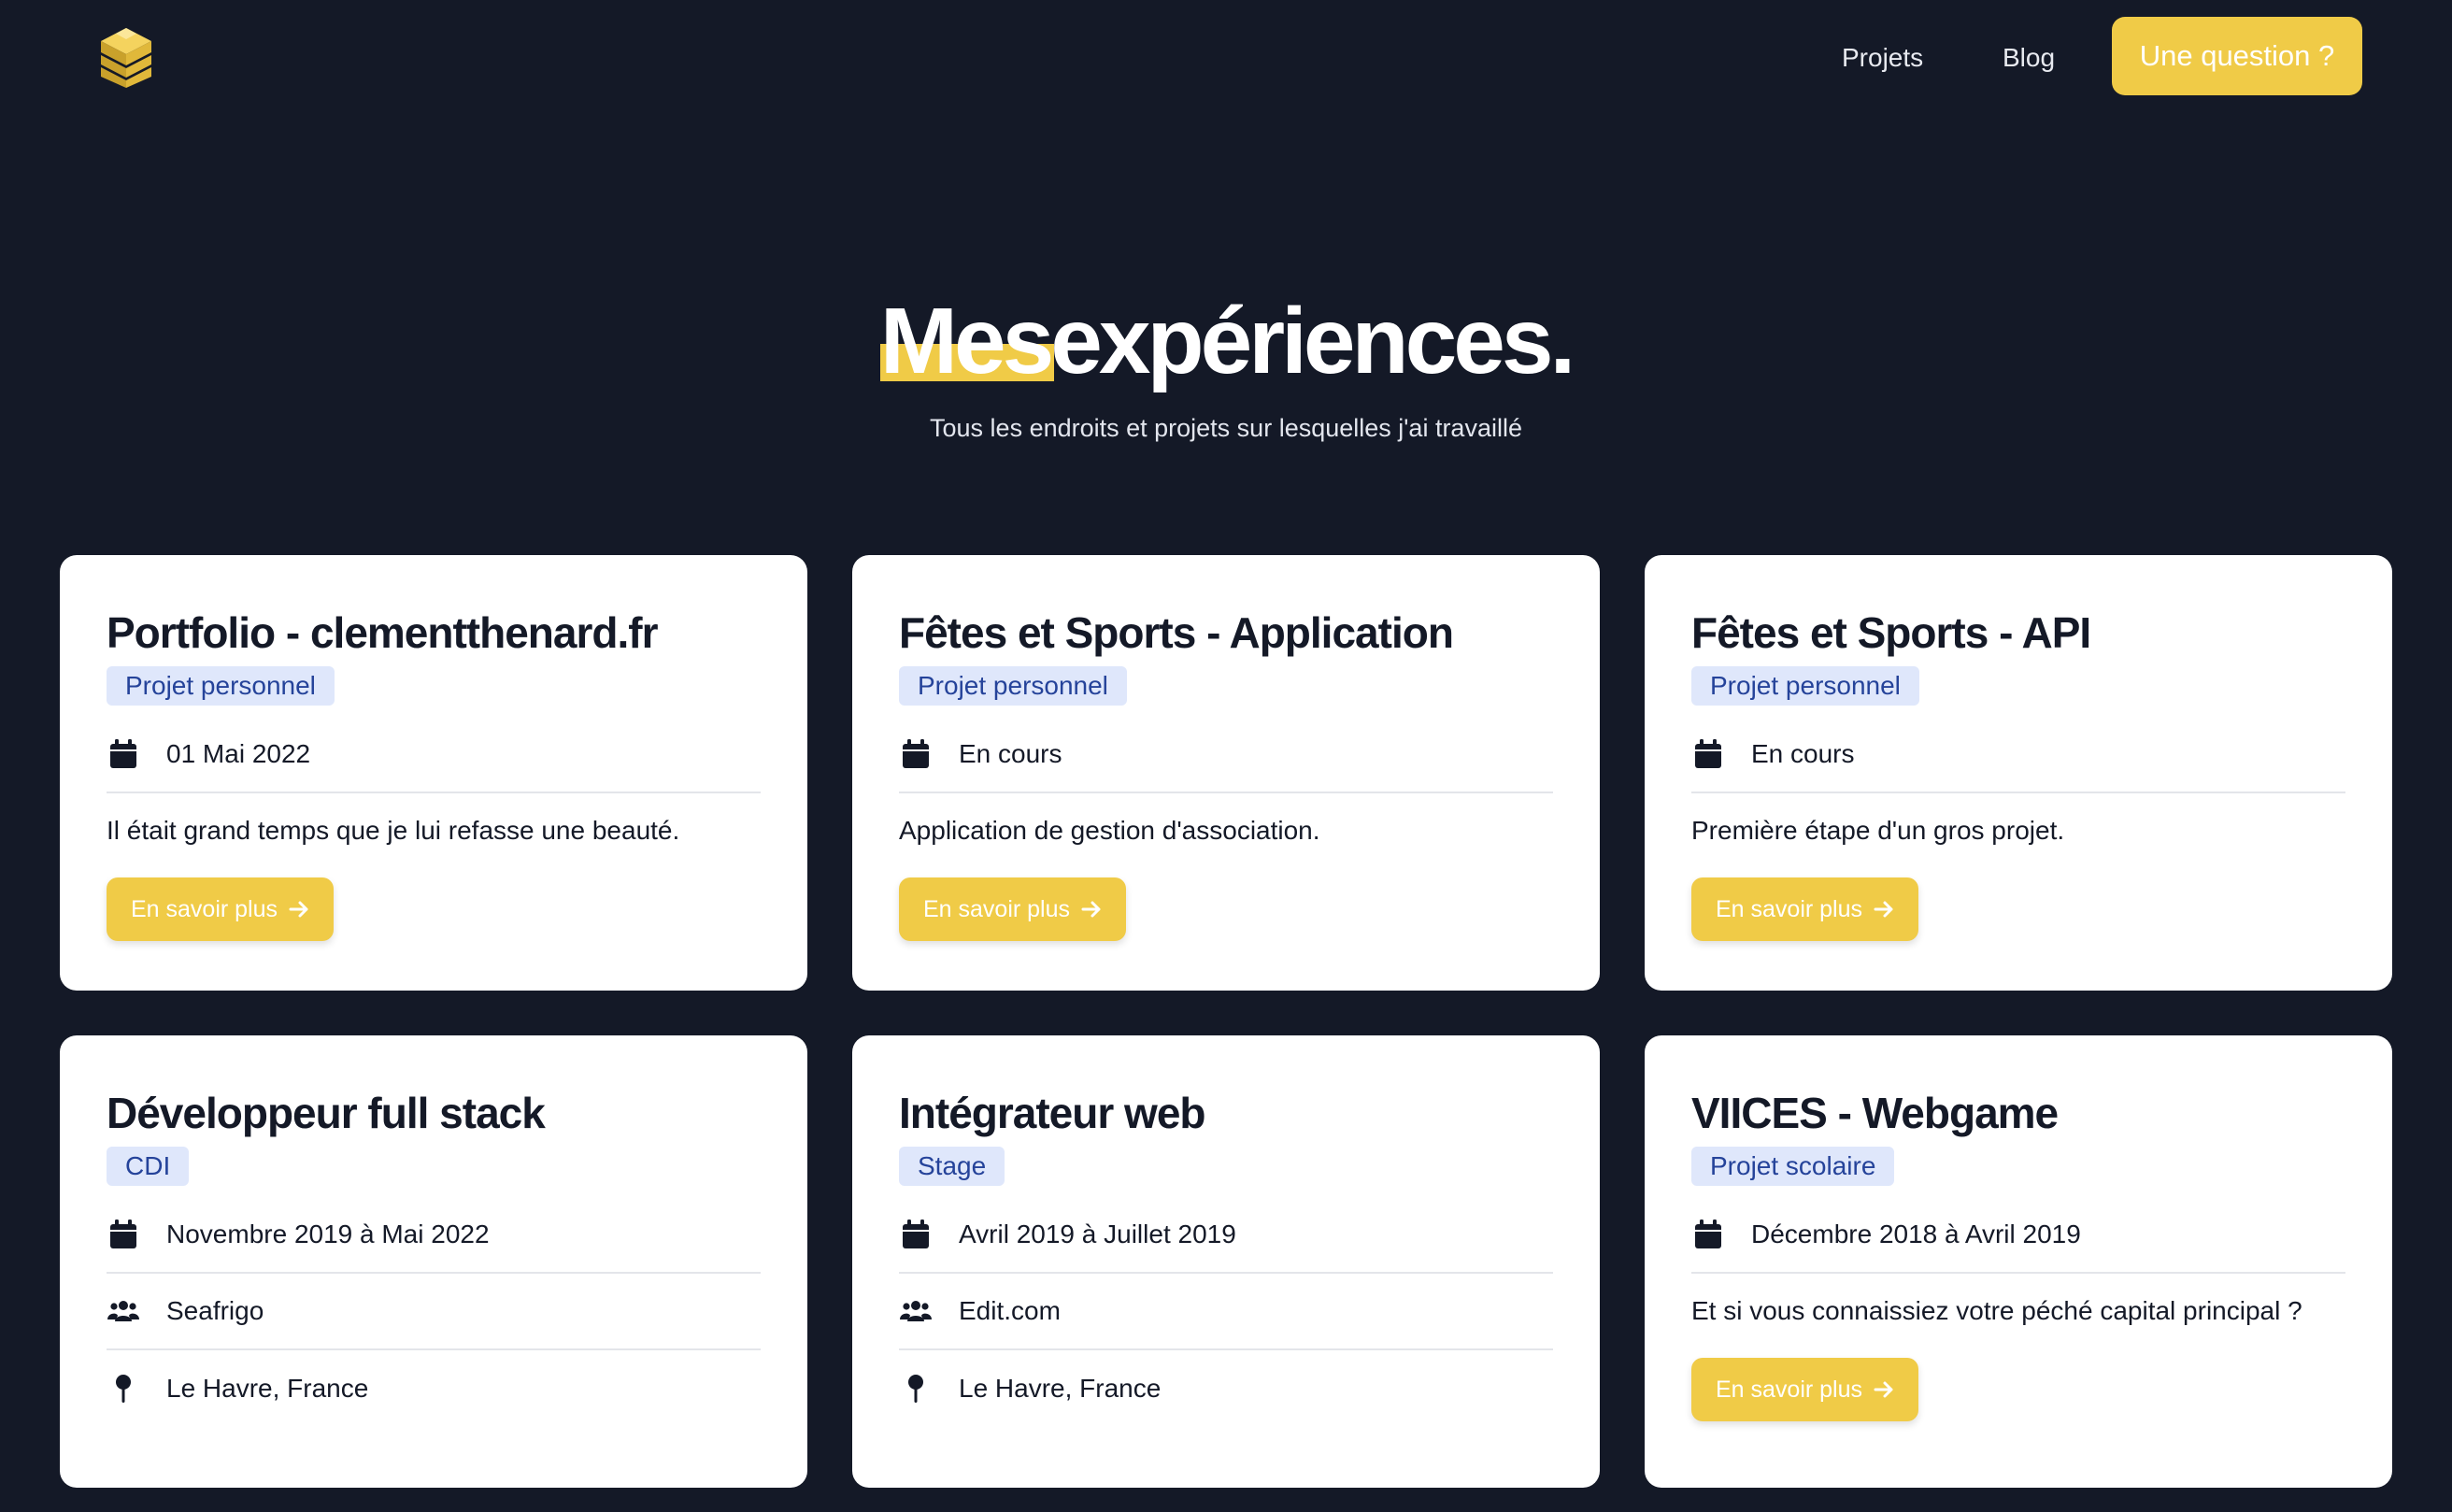  What do you see at coordinates (434, 755) in the screenshot?
I see `card-date-row: 01 Mai 2022` at bounding box center [434, 755].